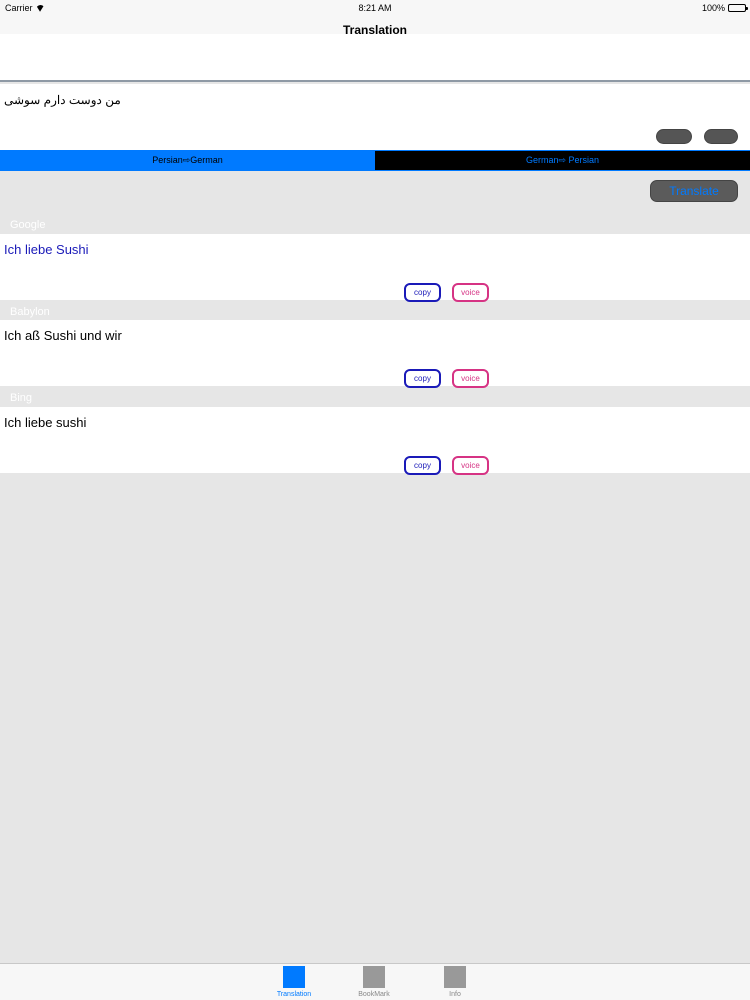  What do you see at coordinates (45, 422) in the screenshot?
I see `result-text-bing: Ich liebe sushi` at bounding box center [45, 422].